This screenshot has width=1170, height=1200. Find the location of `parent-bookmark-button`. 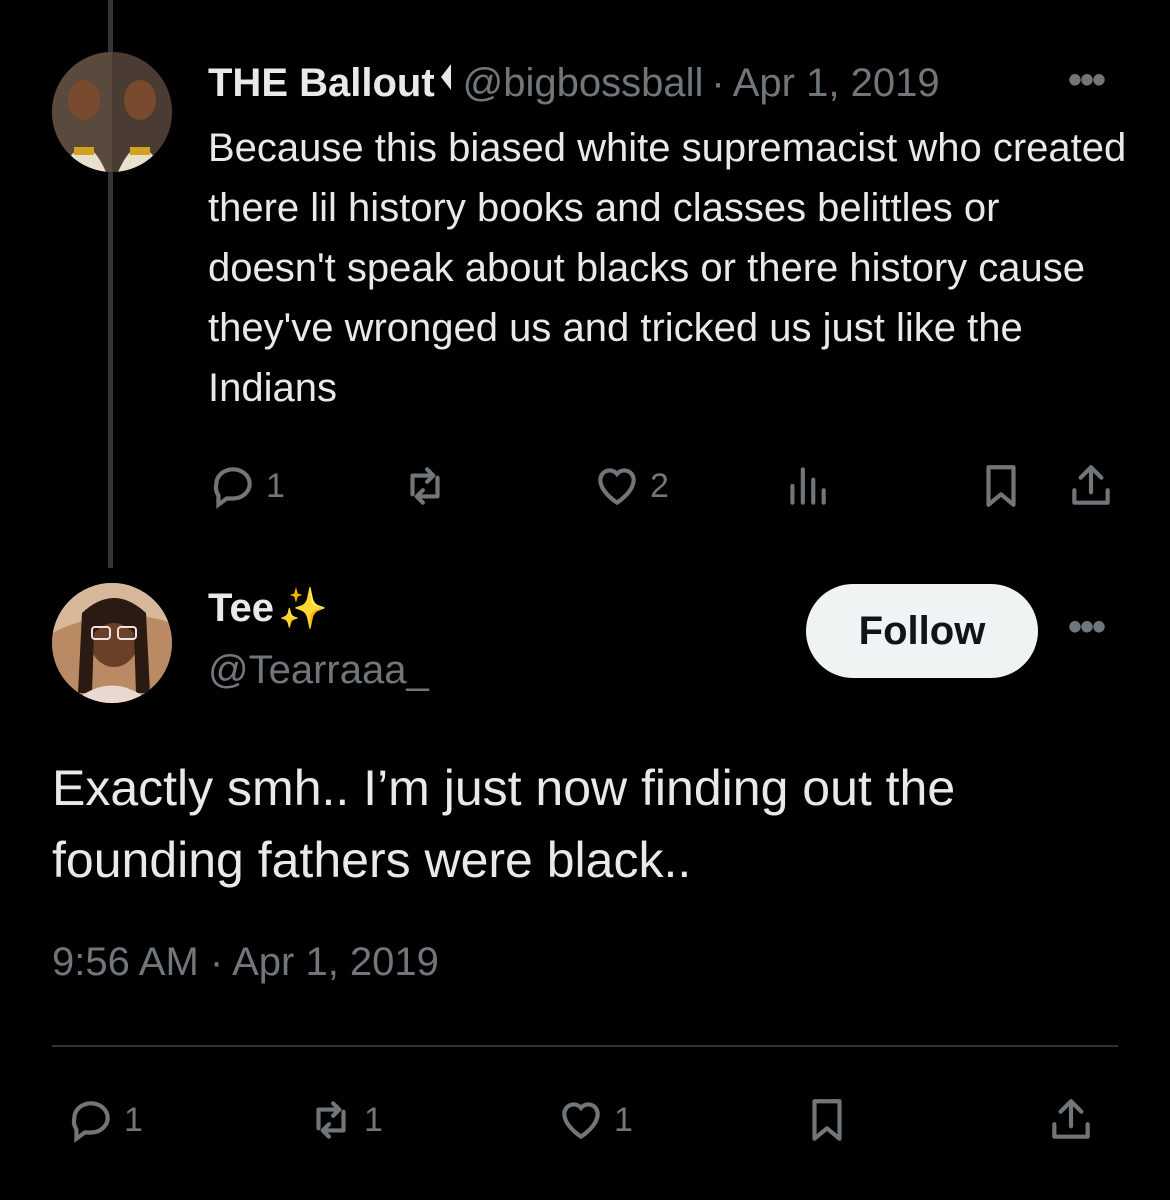

parent-bookmark-button is located at coordinates (1001, 486).